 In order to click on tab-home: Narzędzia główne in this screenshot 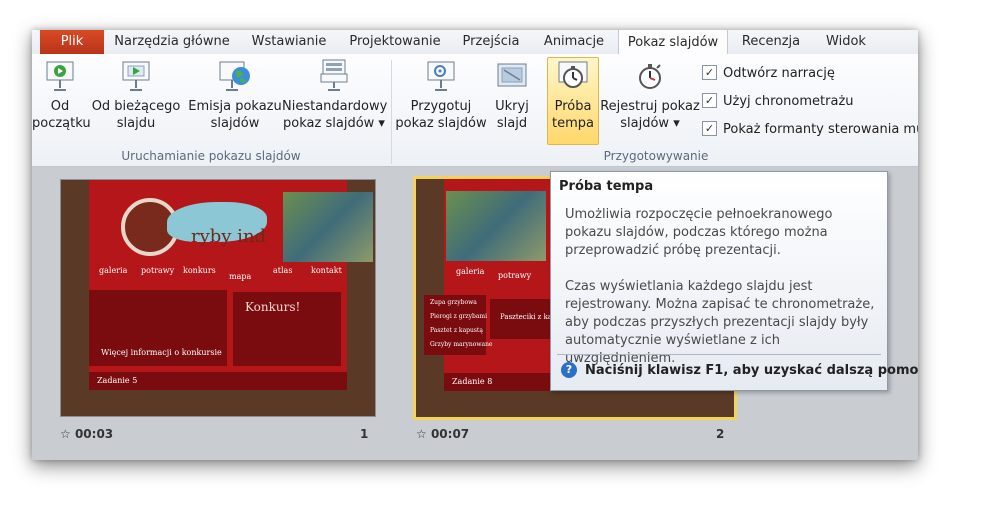, I will do `click(172, 42)`.